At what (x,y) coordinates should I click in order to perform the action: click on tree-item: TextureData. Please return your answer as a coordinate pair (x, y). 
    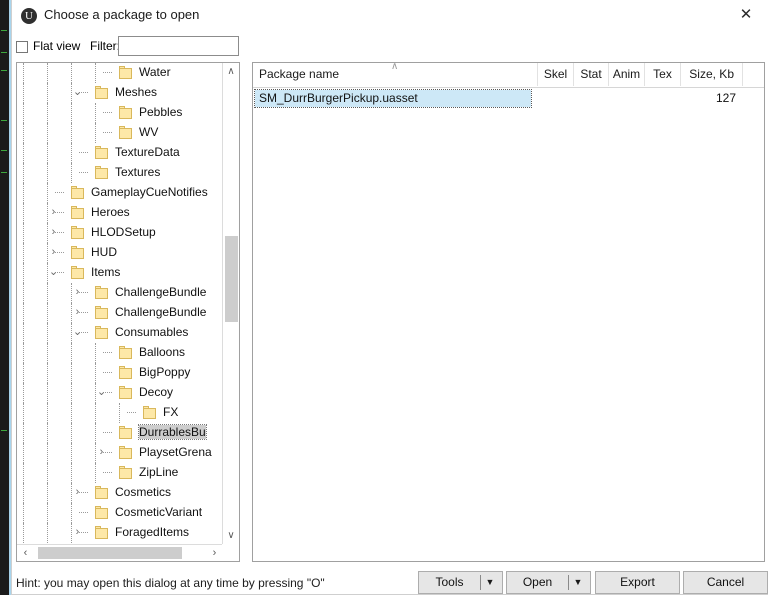
    Looking at the image, I should click on (120, 153).